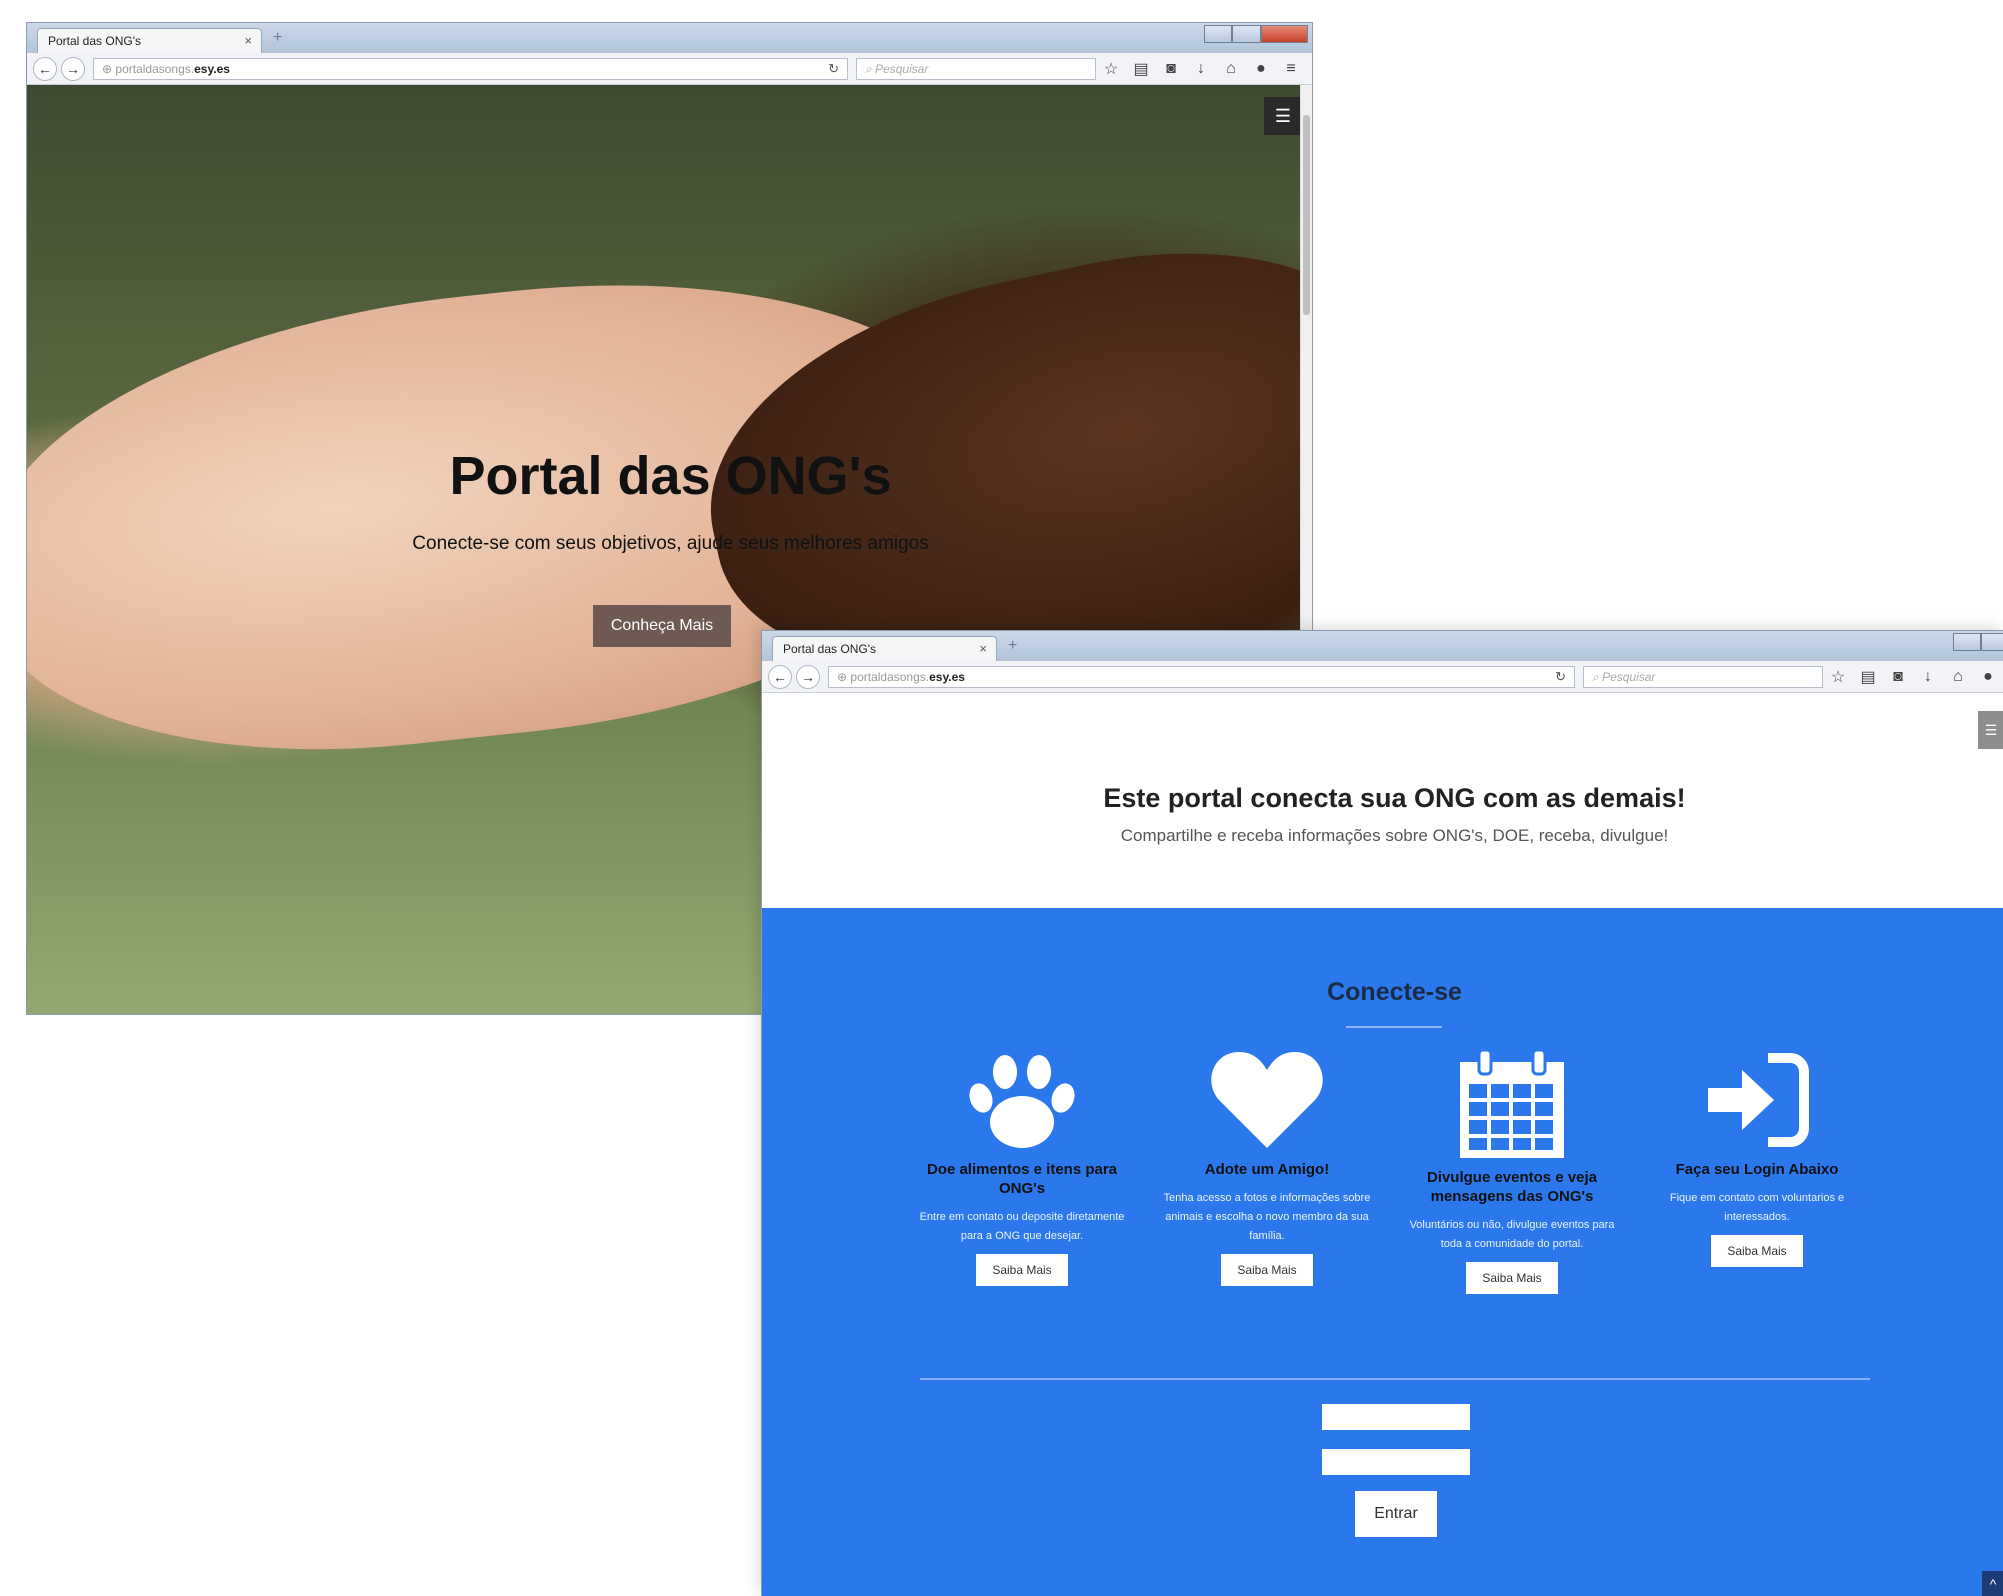 Image resolution: width=2003 pixels, height=1596 pixels. Describe the element at coordinates (1396, 1514) in the screenshot. I see `login-submit-button: Entrar` at that location.